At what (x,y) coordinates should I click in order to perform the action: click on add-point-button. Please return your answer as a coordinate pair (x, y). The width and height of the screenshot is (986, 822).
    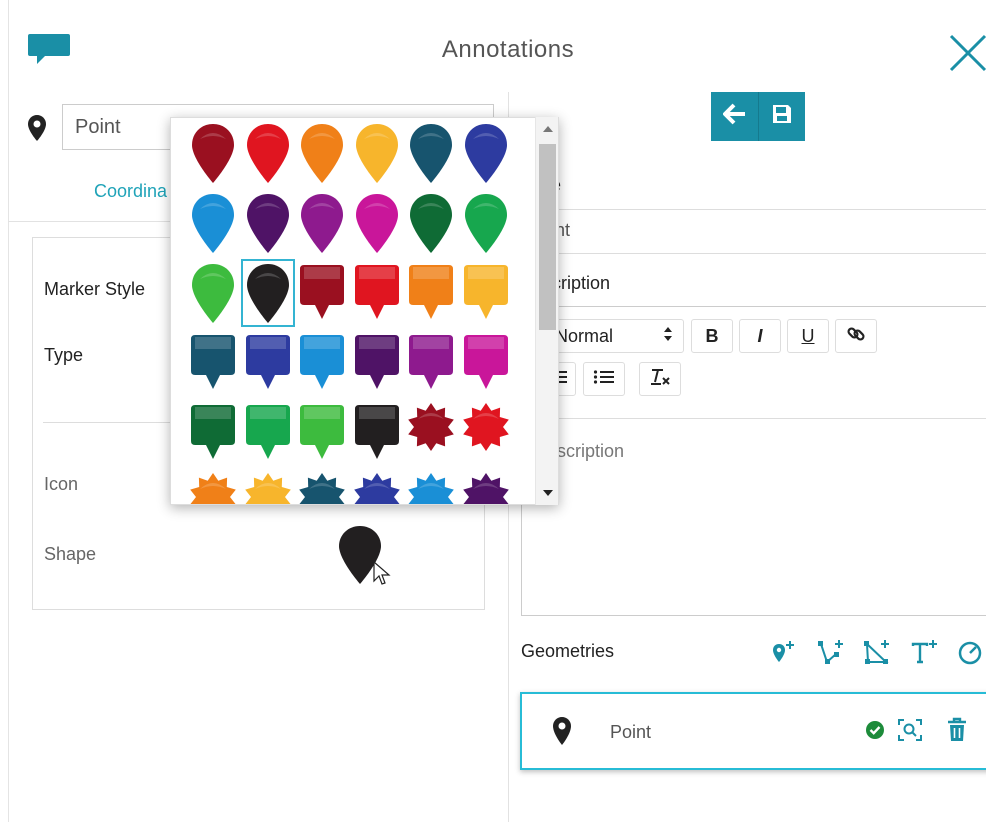
    Looking at the image, I should click on (784, 654).